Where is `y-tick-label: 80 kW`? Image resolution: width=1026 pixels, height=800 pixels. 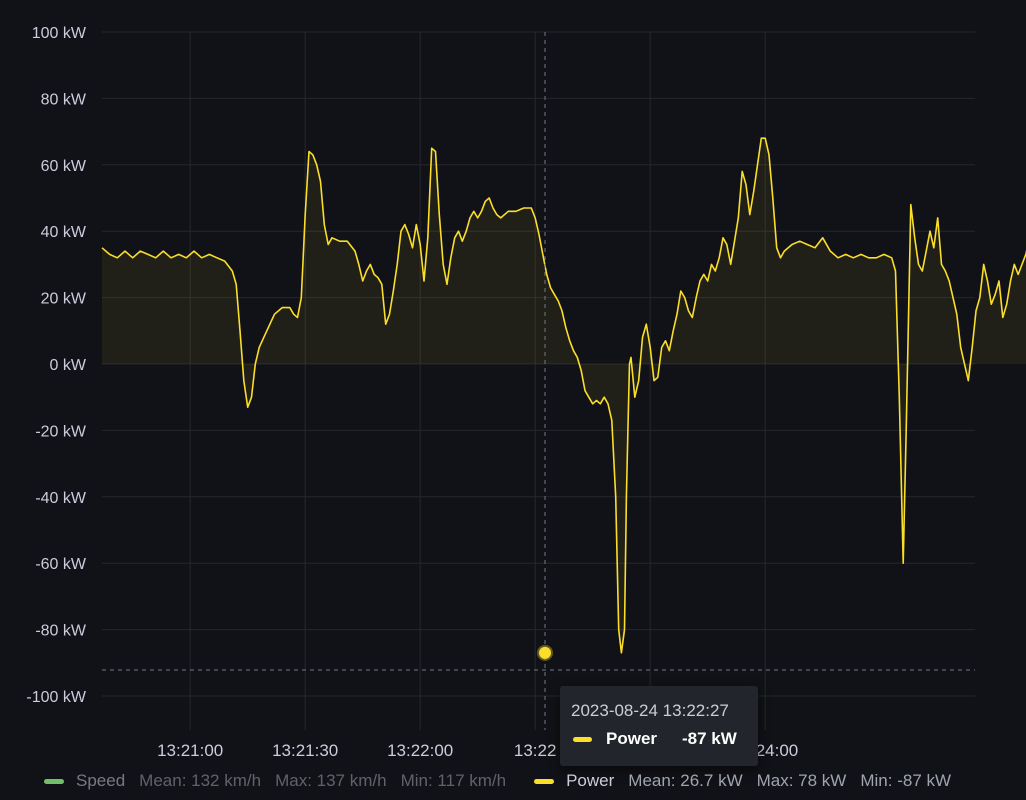 y-tick-label: 80 kW is located at coordinates (64, 99).